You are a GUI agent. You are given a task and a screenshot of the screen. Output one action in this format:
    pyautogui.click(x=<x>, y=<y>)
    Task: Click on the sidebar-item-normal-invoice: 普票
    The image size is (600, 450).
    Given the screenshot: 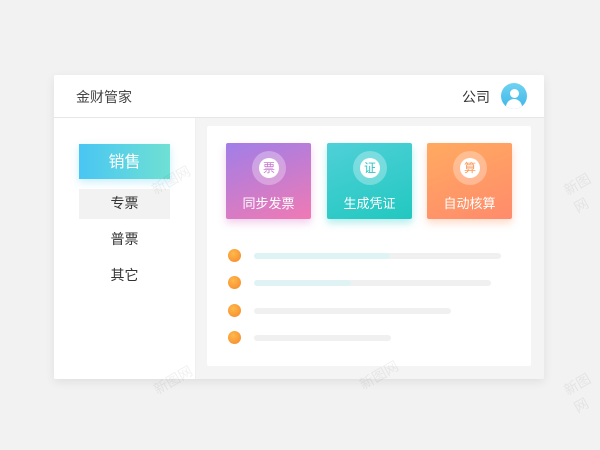 What is the action you would take?
    pyautogui.click(x=124, y=240)
    